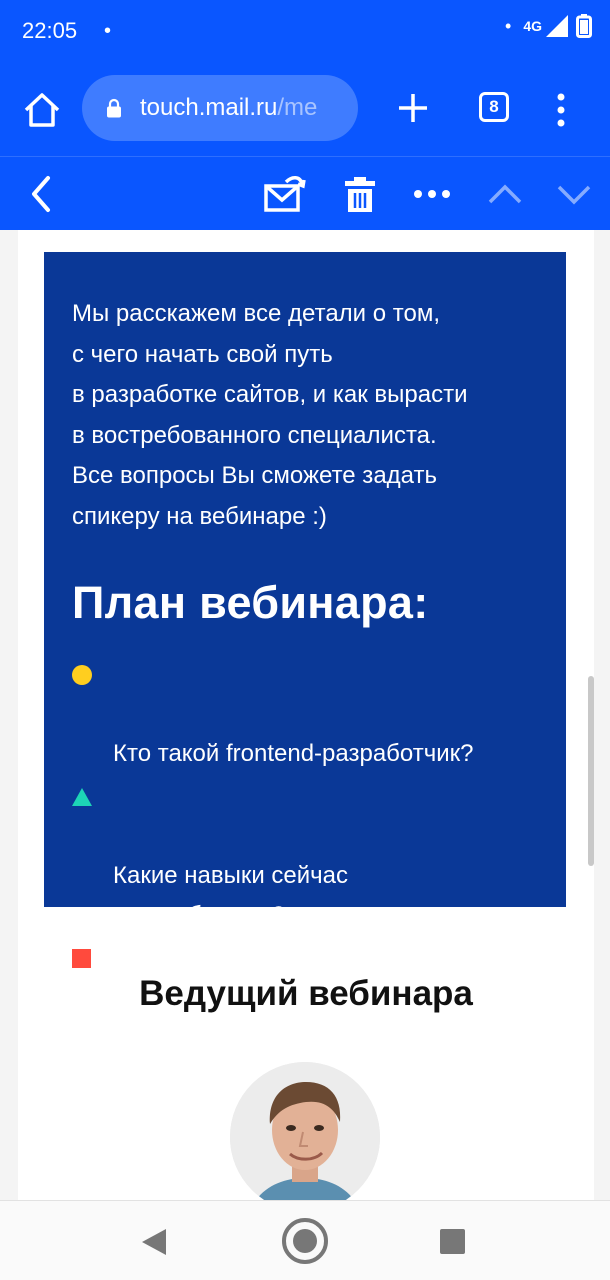 This screenshot has height=1280, width=610. I want to click on url-path: /me, so click(297, 107).